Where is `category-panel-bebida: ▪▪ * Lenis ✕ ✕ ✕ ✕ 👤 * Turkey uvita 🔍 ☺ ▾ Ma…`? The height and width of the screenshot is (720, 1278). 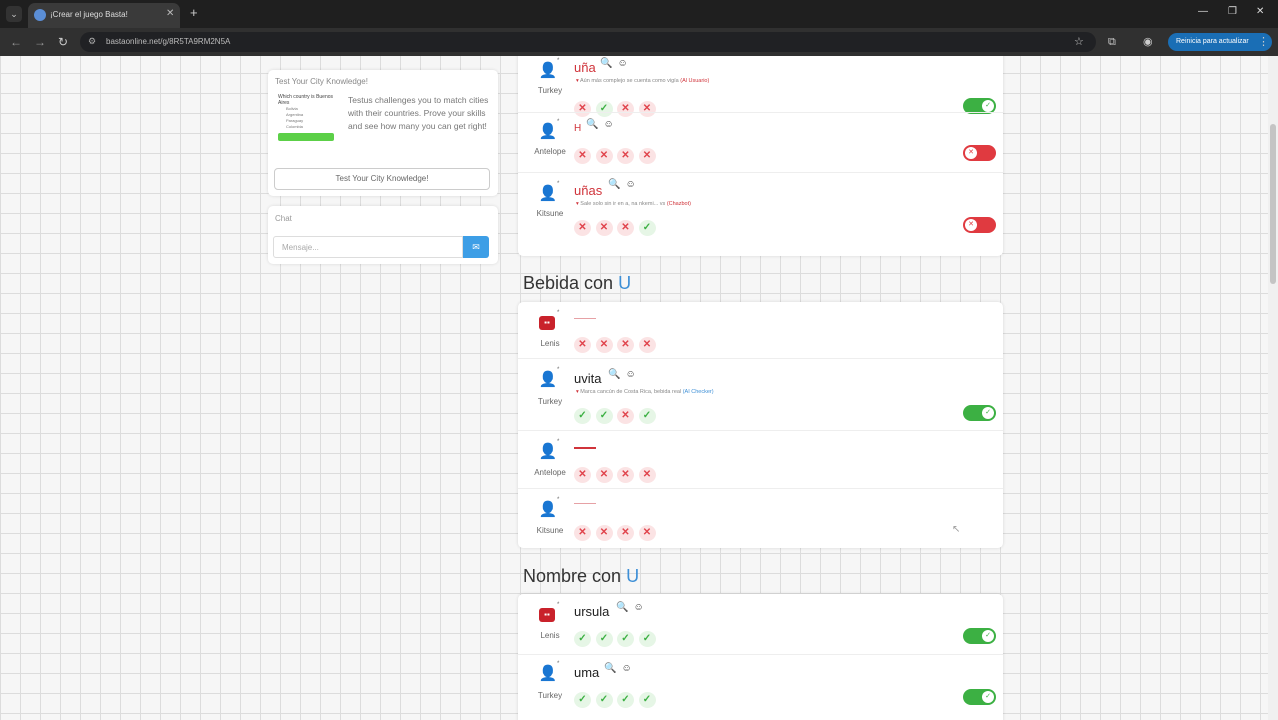 category-panel-bebida: ▪▪ * Lenis ✕ ✕ ✕ ✕ 👤 * Turkey uvita 🔍 ☺ ▾ Ma… is located at coordinates (760, 425).